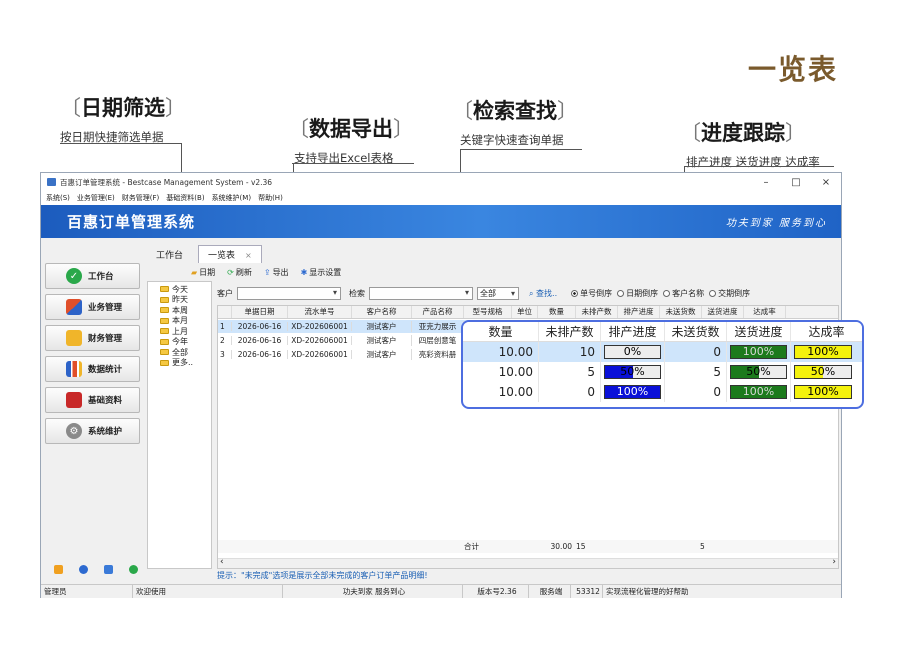 The width and height of the screenshot is (900, 667). I want to click on quantity-cell: 10.00, so click(501, 352).